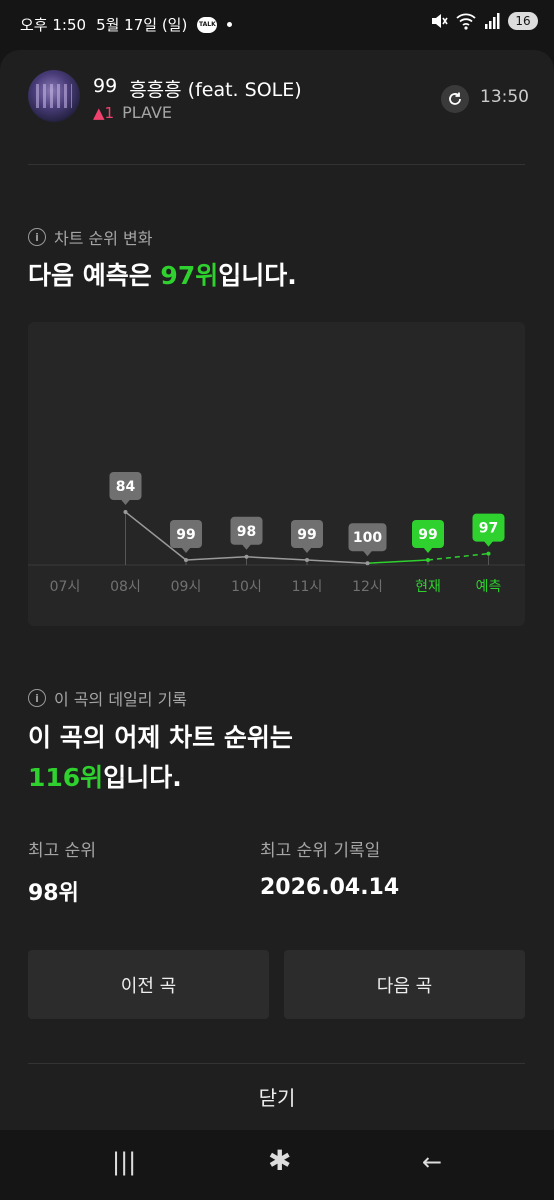 Image resolution: width=554 pixels, height=1200 pixels. I want to click on chart-x-tick: 07시, so click(65, 587).